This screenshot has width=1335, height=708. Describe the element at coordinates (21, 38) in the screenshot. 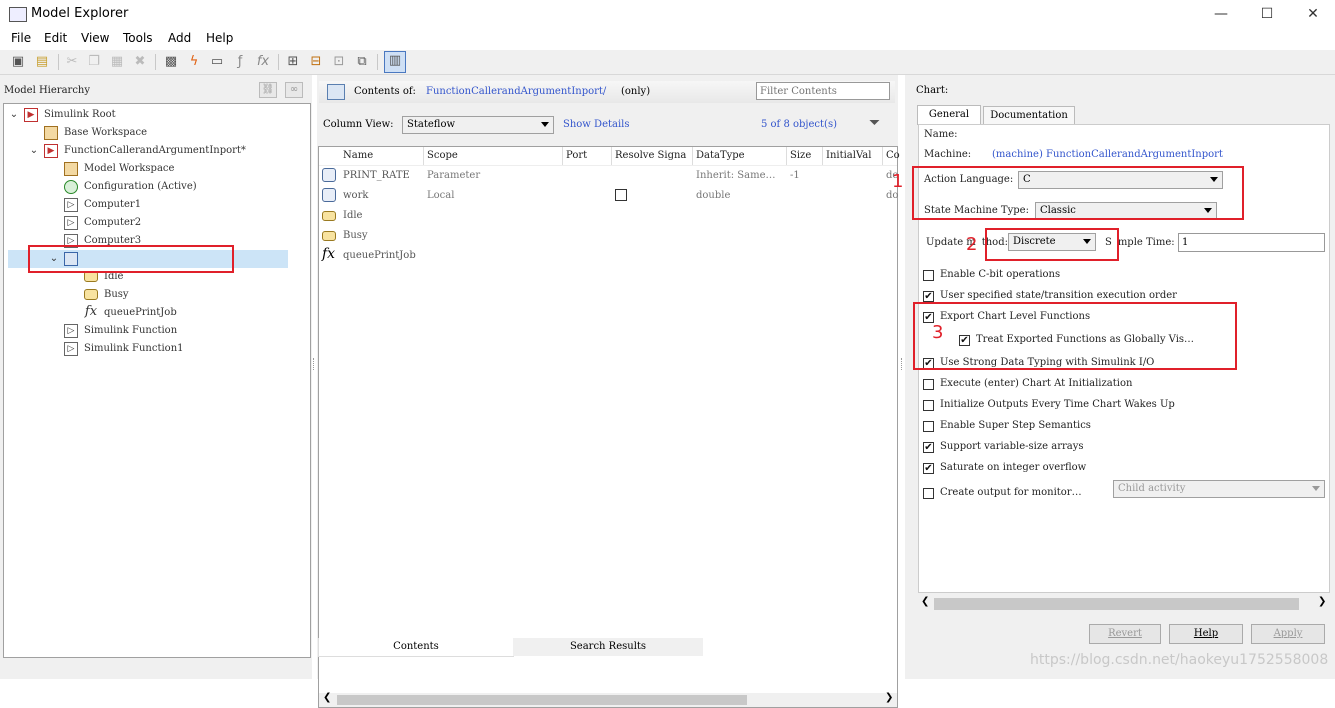

I see `menu-file: File` at that location.